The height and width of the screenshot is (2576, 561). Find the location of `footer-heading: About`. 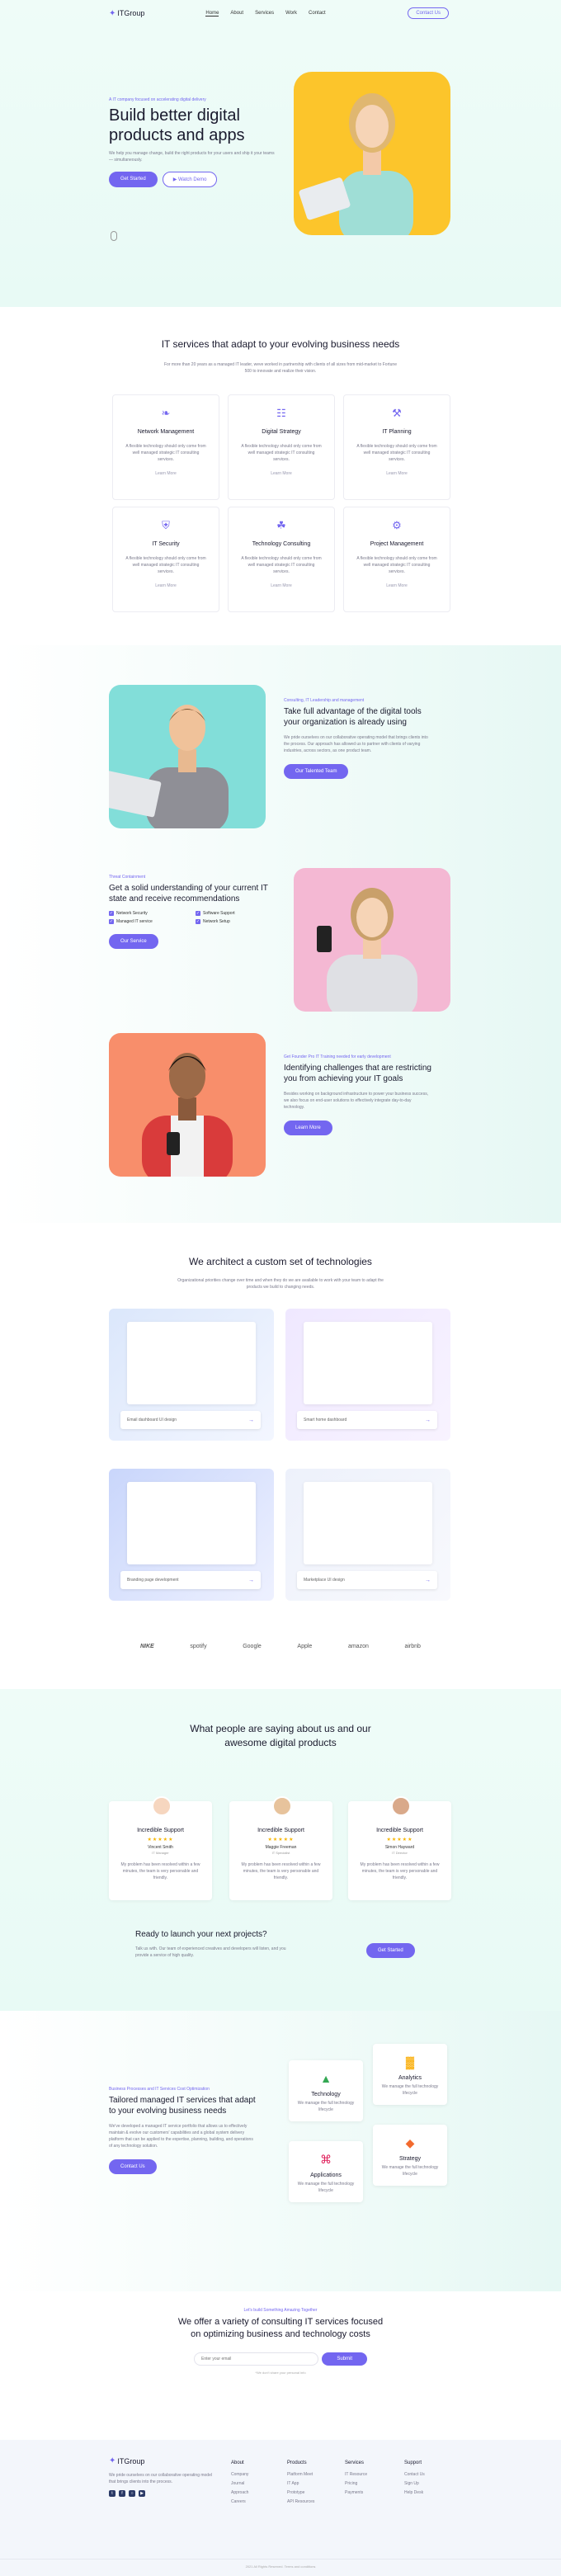

footer-heading: About is located at coordinates (237, 2462).